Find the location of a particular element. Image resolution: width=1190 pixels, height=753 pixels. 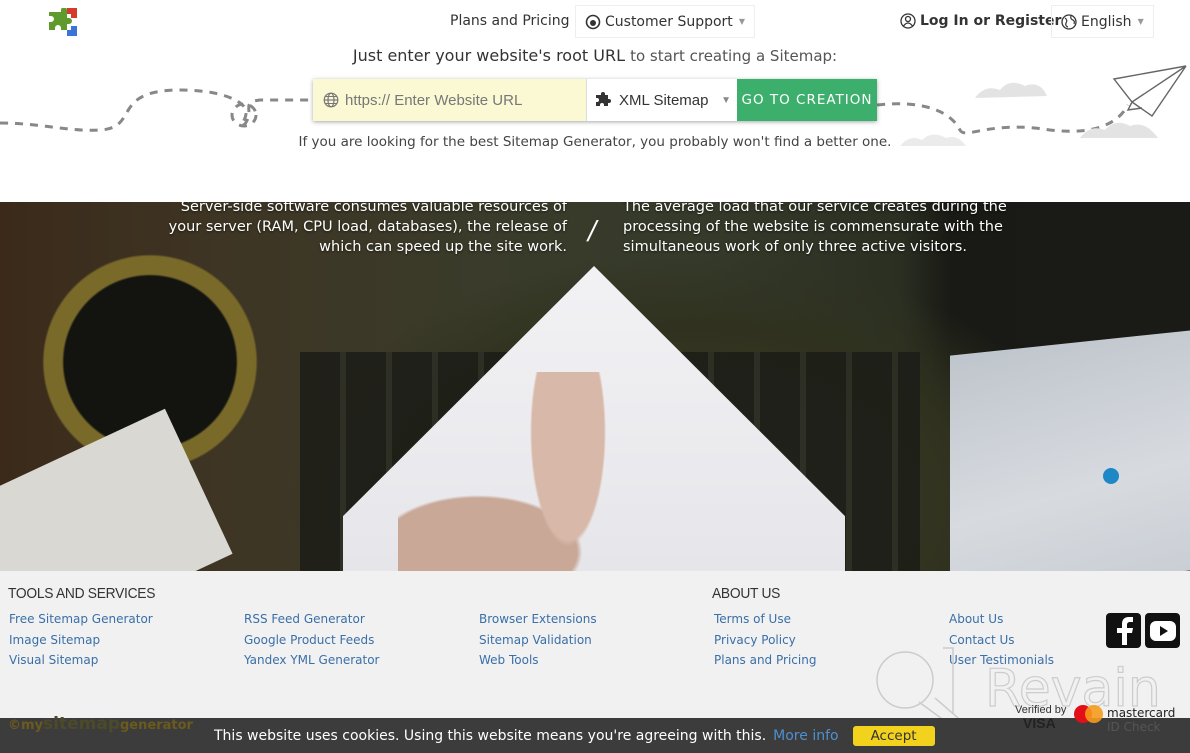

footer-link: User Testimonials is located at coordinates (1001, 660).